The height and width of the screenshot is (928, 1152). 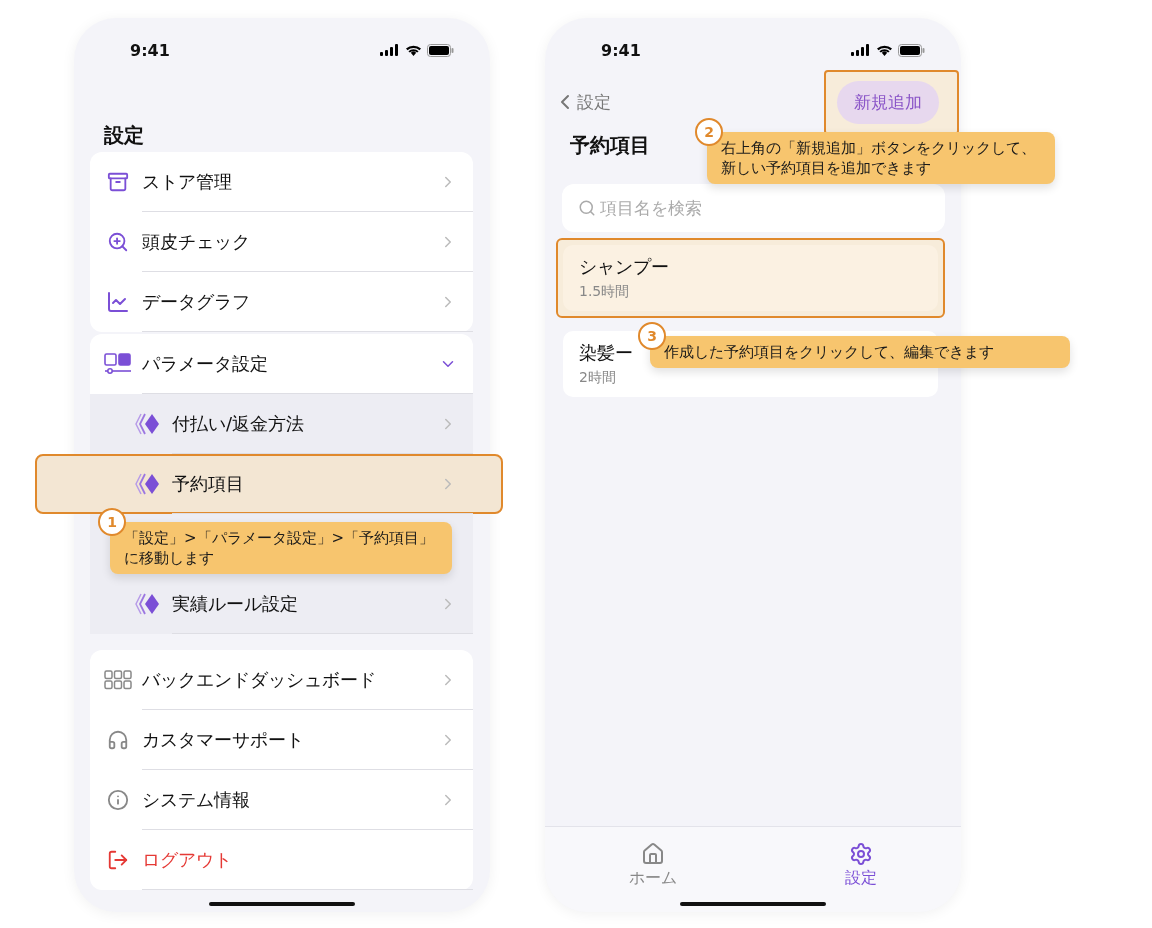 I want to click on item-name: 染髪ー, so click(x=606, y=353).